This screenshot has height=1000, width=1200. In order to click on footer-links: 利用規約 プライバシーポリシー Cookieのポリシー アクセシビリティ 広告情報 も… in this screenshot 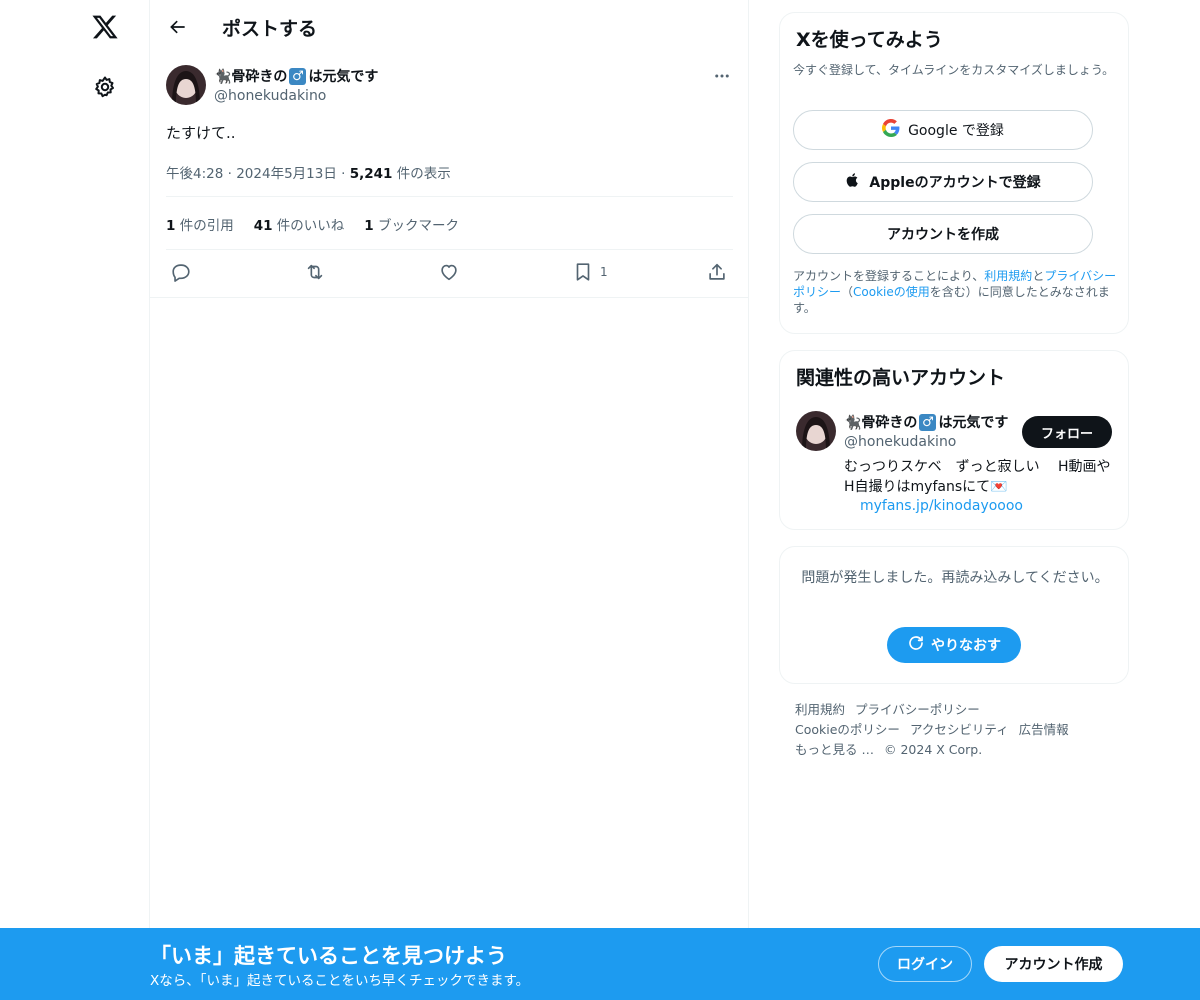, I will do `click(955, 730)`.